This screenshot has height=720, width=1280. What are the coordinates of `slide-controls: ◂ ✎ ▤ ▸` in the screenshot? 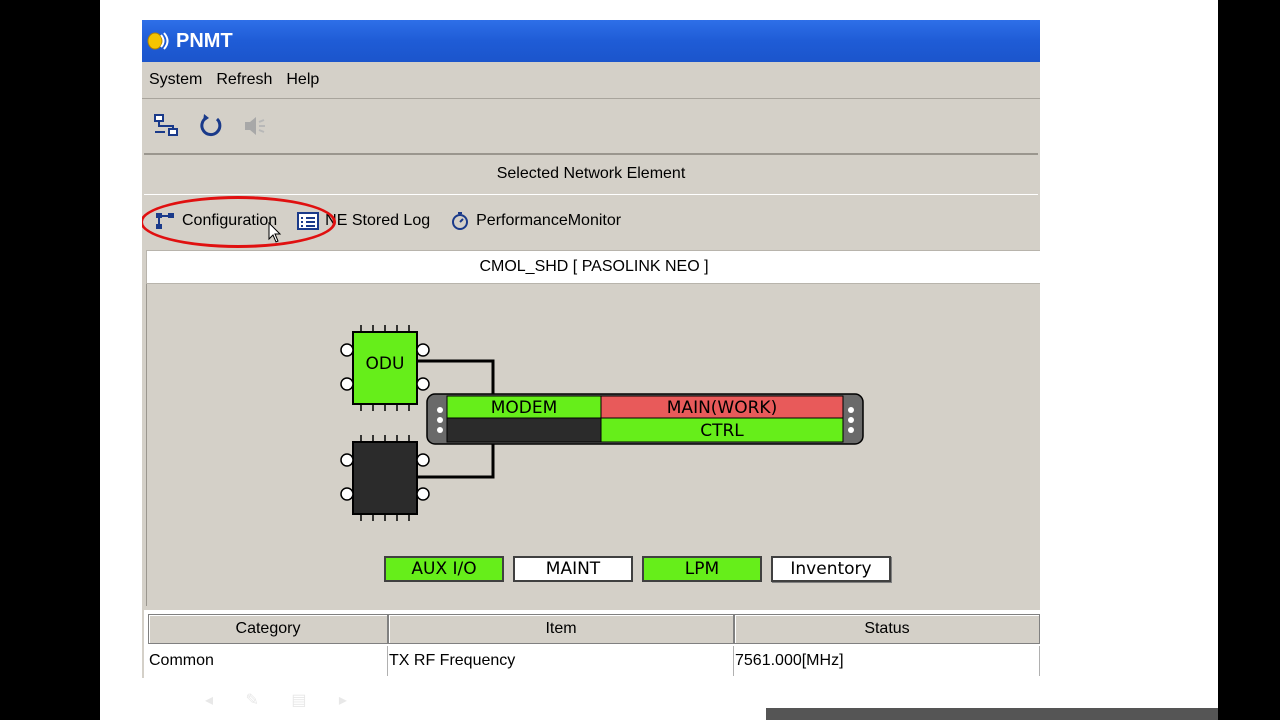 It's located at (283, 700).